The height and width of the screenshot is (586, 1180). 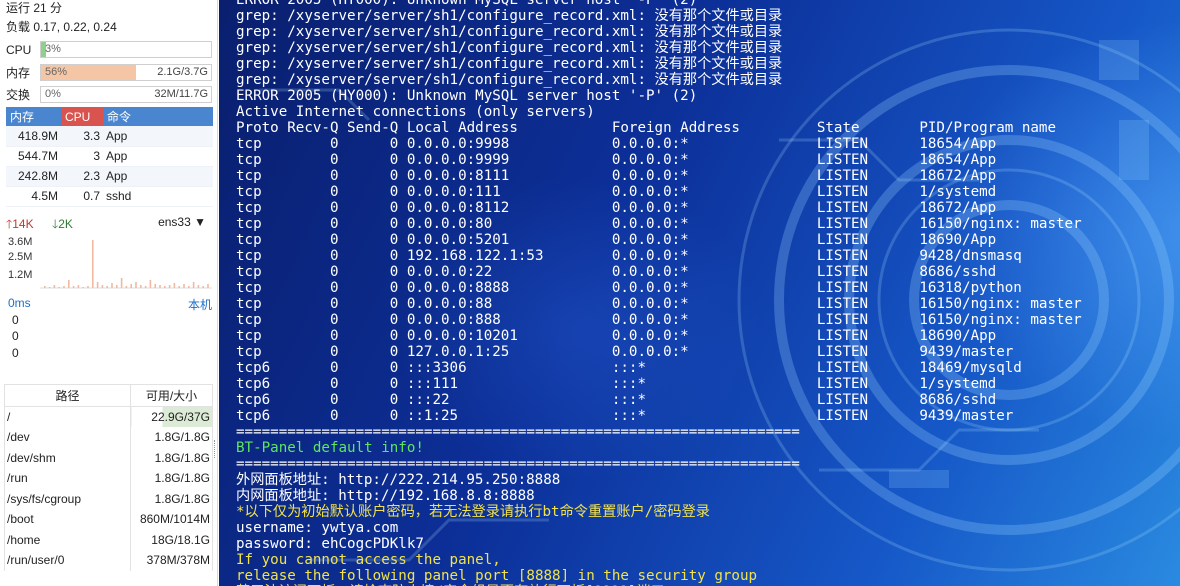 I want to click on process-header-cpu: CPU, so click(x=82, y=116).